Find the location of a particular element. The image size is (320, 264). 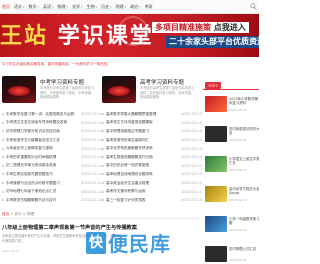

list-item: 高考地理自然地理综合题训练 2023-02-12 is located at coordinates (152, 174).